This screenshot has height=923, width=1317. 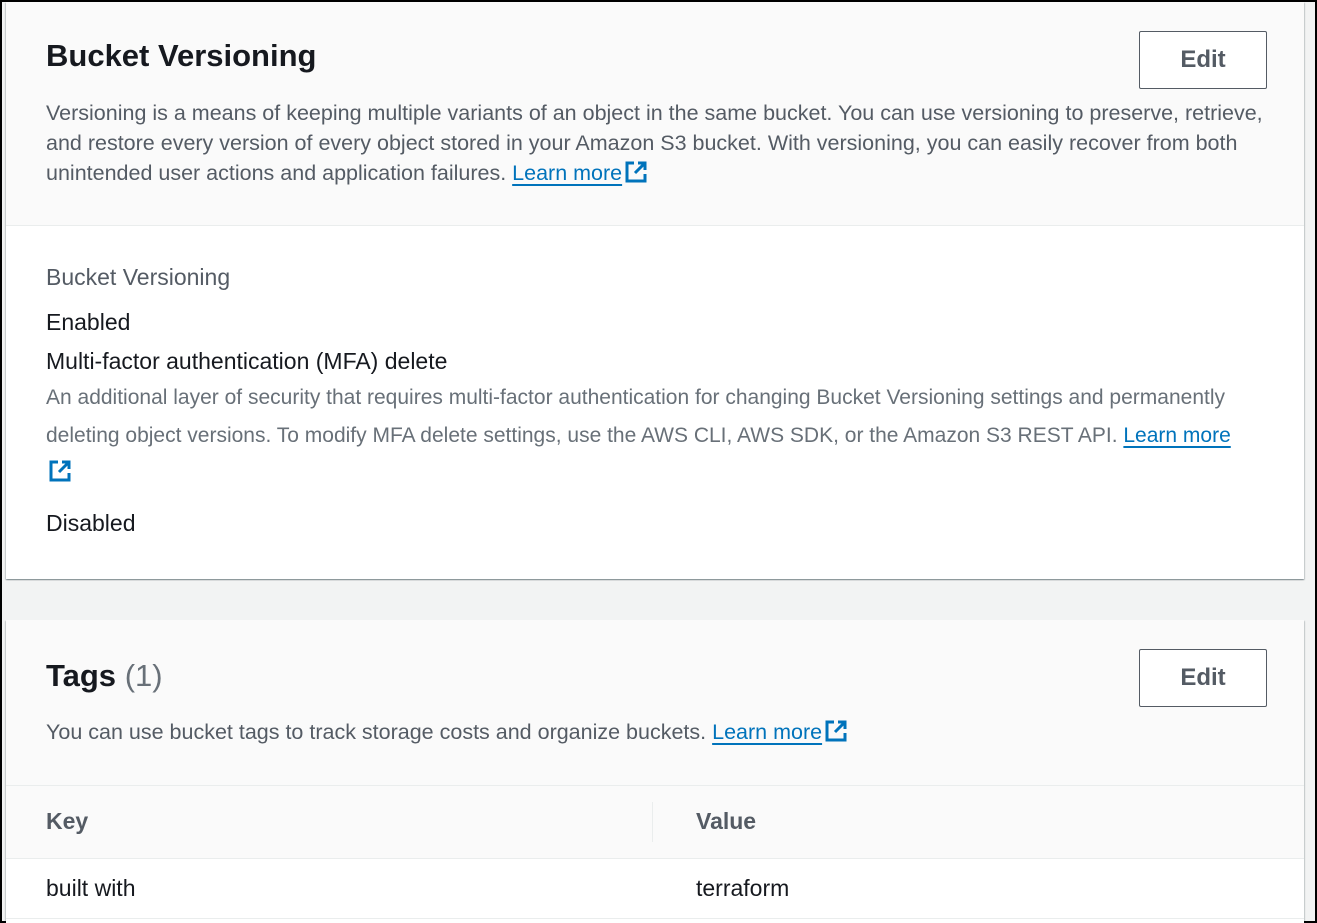 What do you see at coordinates (329, 822) in the screenshot?
I see `column-header-key: Key` at bounding box center [329, 822].